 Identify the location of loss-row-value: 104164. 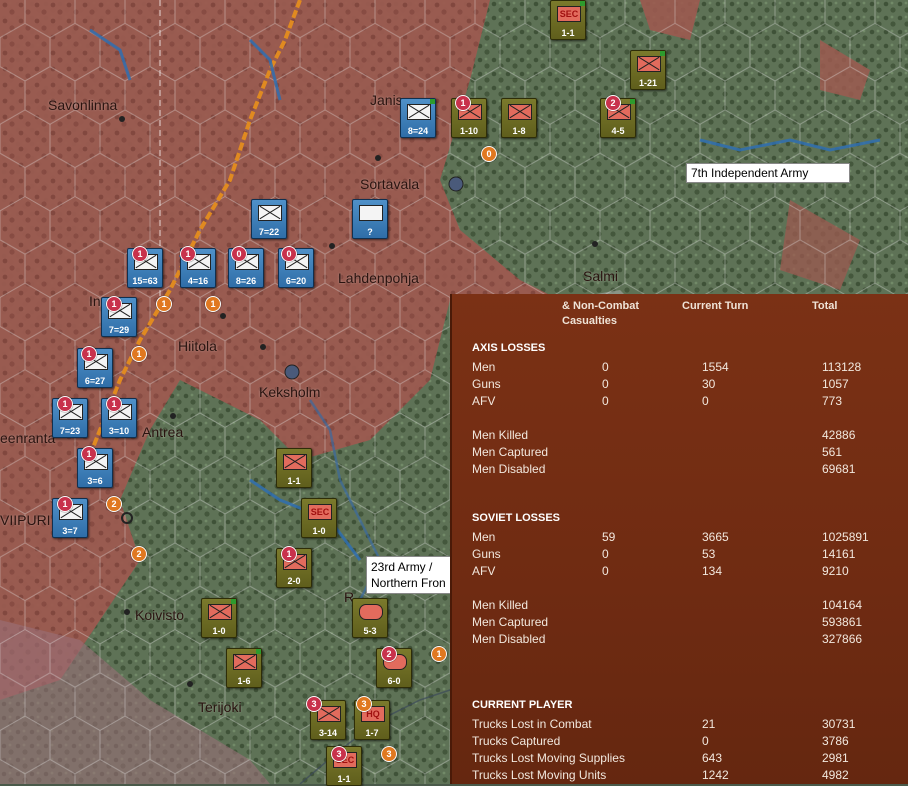
(842, 605).